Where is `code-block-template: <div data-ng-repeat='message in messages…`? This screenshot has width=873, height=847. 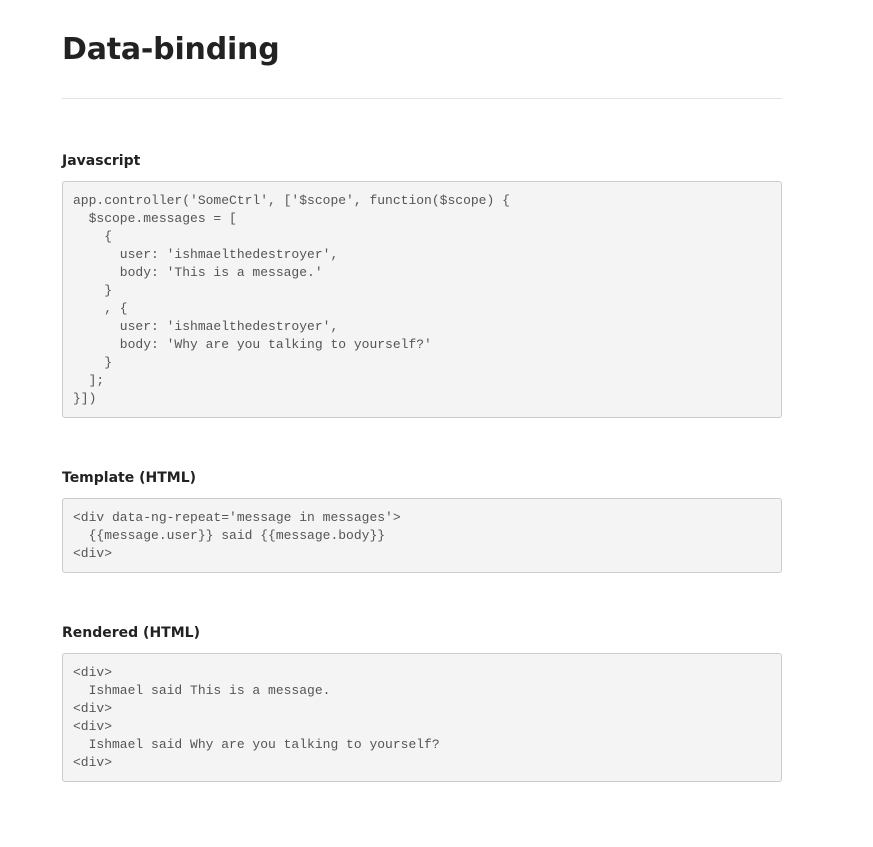
code-block-template: <div data-ng-repeat='message in messages… is located at coordinates (422, 535).